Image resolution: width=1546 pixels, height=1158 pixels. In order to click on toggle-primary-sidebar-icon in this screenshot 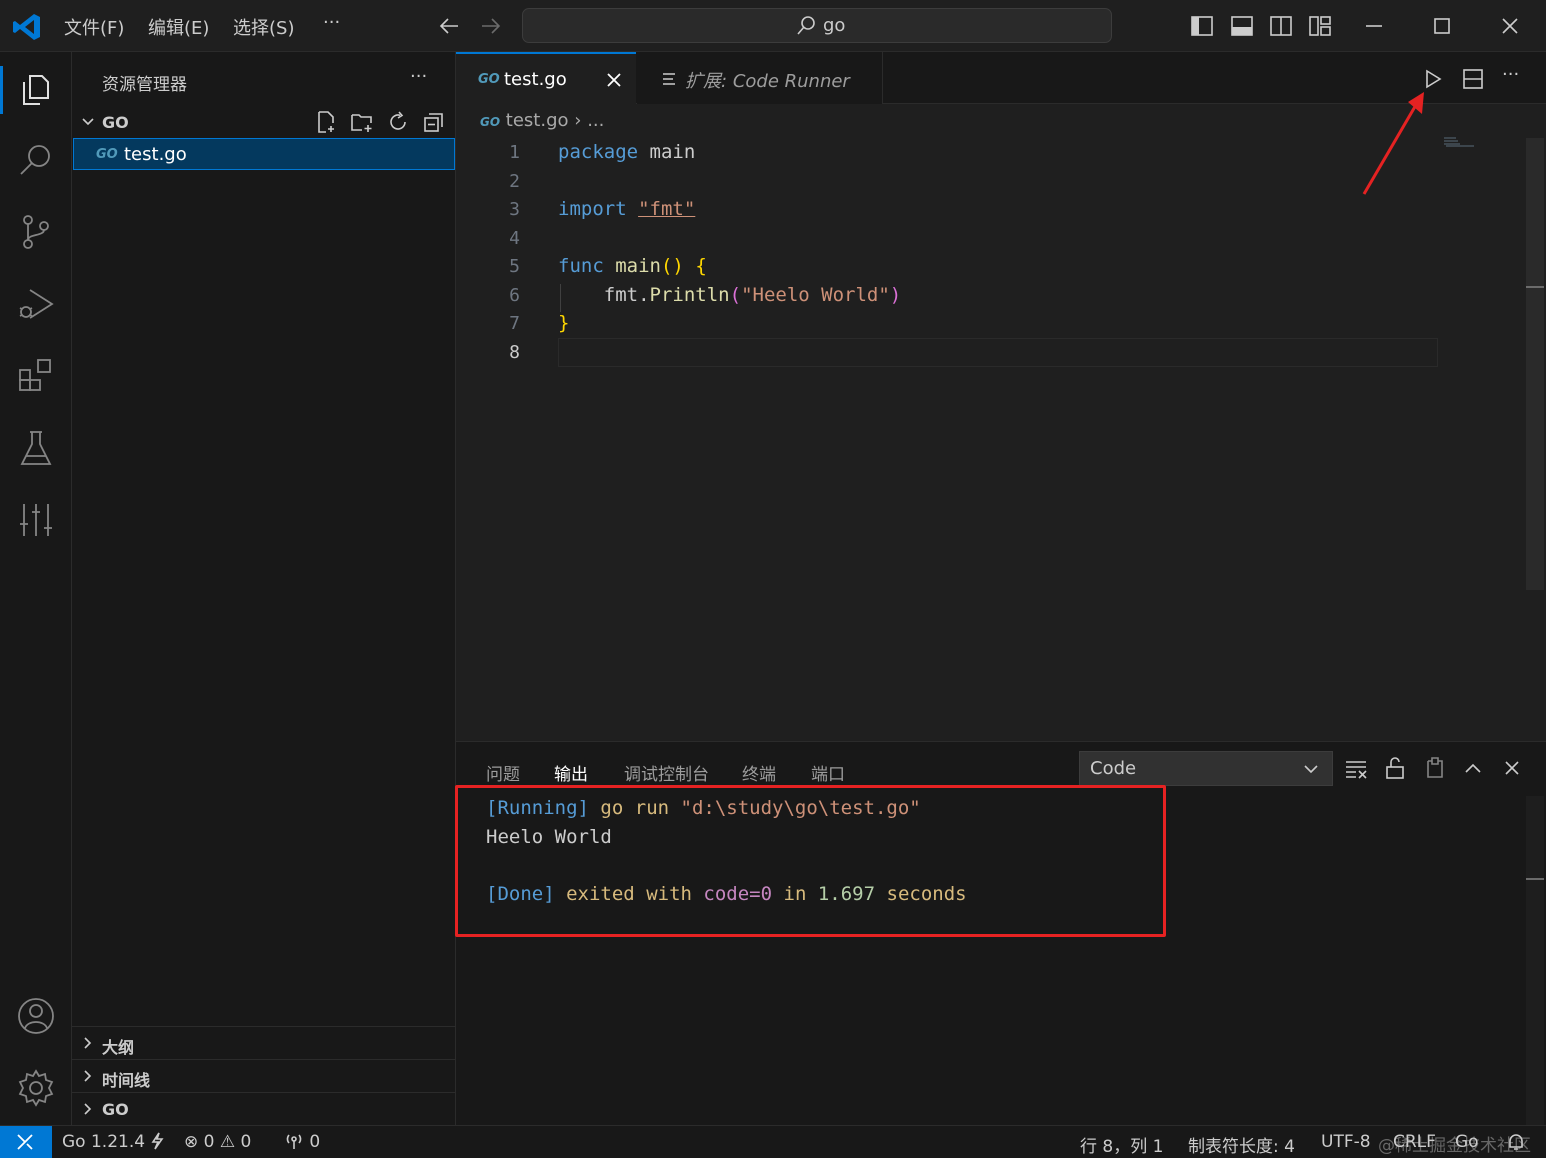, I will do `click(1202, 26)`.